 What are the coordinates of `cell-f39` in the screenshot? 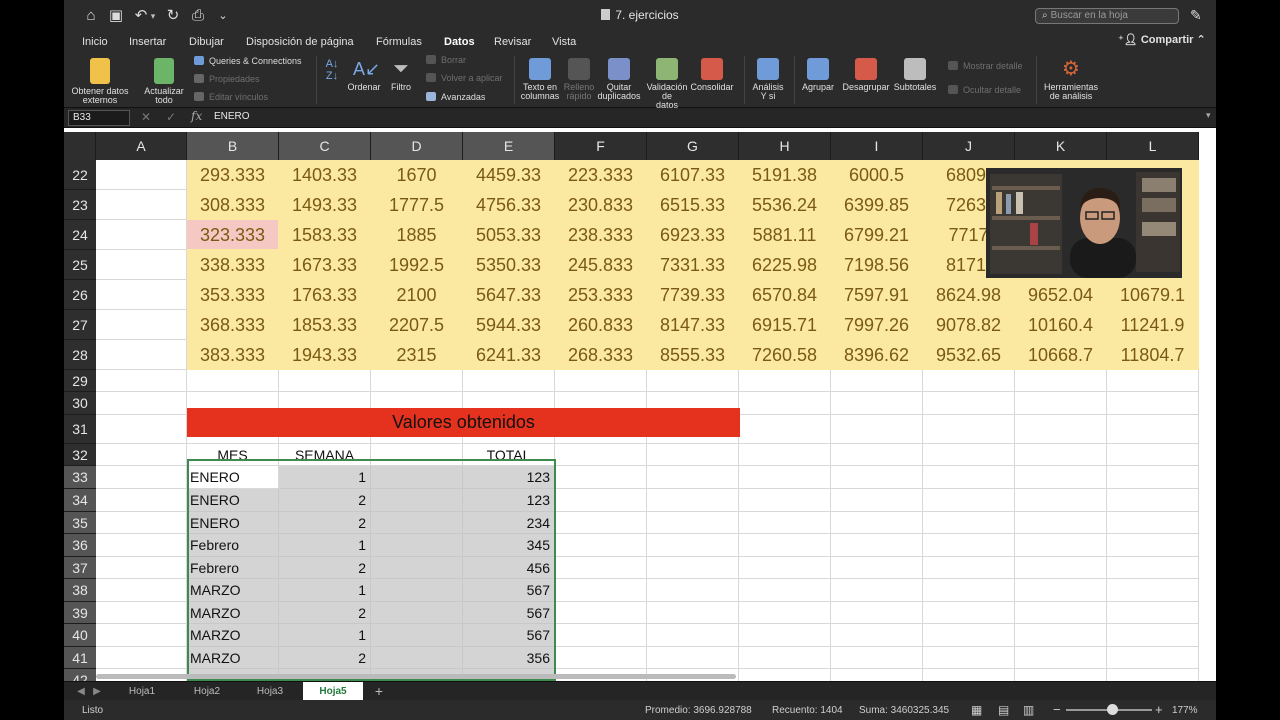 It's located at (601, 613).